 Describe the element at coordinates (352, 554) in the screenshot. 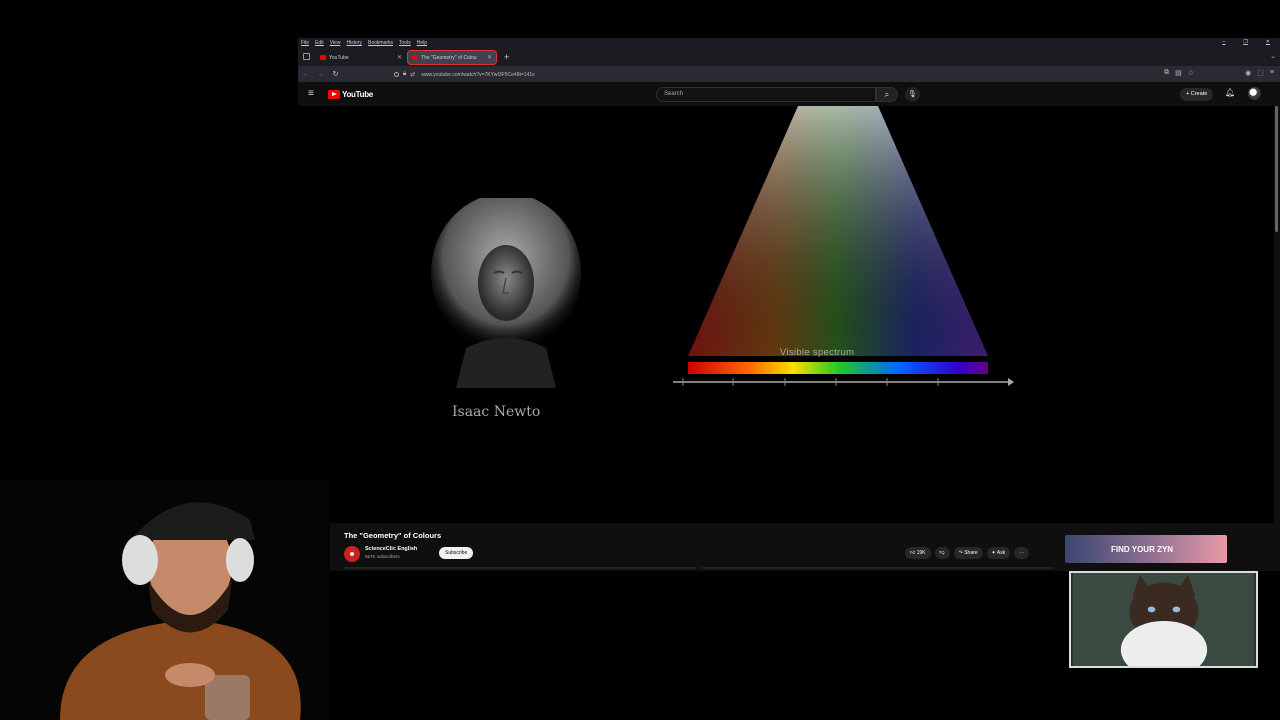

I see `channel-avatar` at that location.